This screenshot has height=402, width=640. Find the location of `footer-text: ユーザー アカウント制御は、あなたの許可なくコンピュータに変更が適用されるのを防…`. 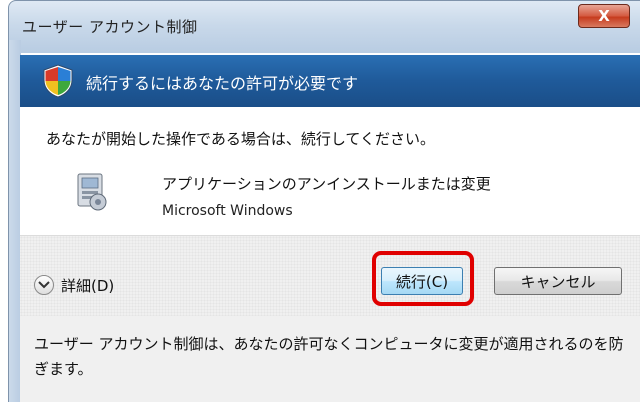

footer-text: ユーザー アカウント制御は、あなたの許可なくコンピュータに変更が適用されるのを防… is located at coordinates (329, 356).